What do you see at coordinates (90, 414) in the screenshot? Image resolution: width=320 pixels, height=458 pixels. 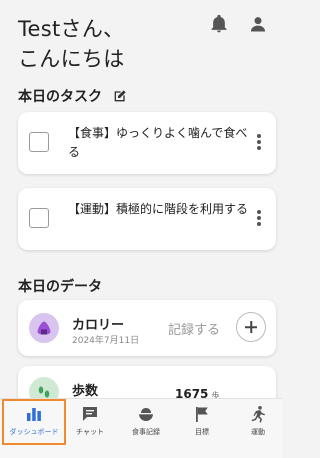 I see `chat-icon` at bounding box center [90, 414].